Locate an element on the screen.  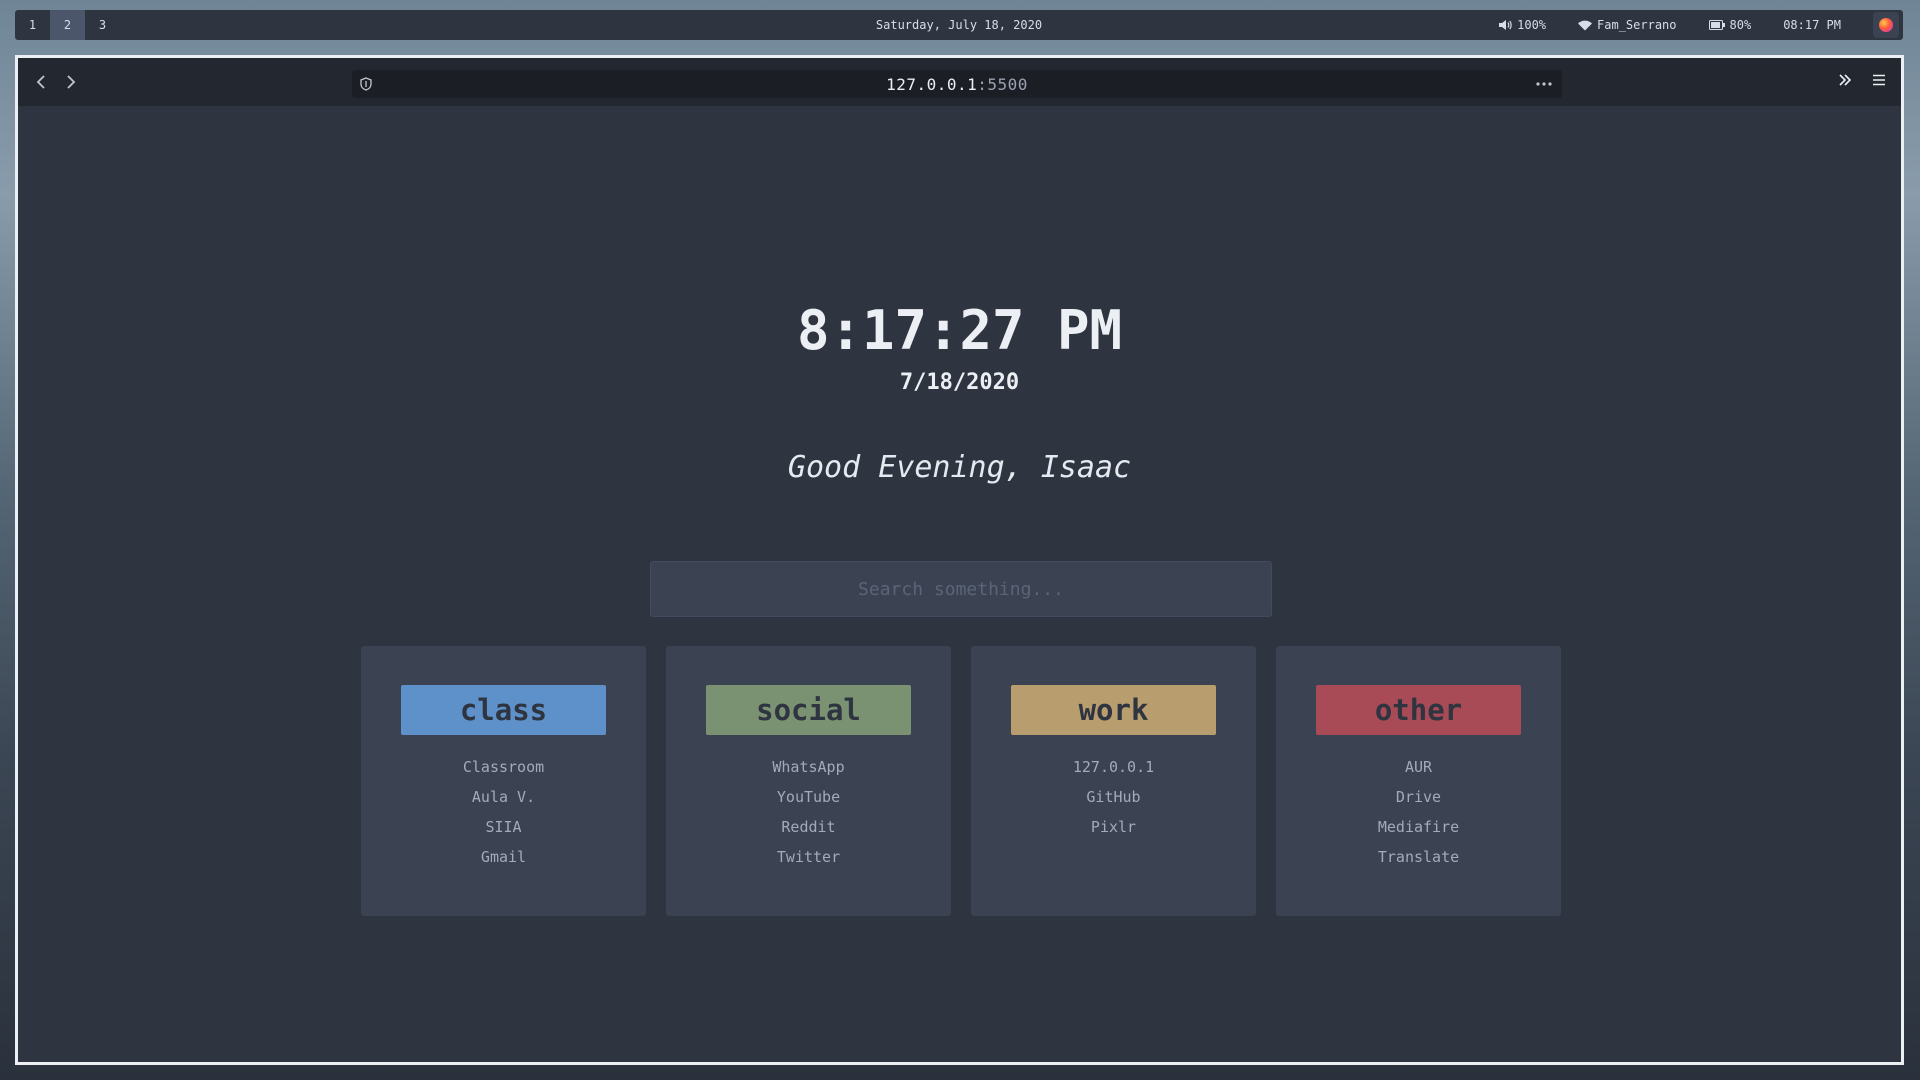
app-logo-icon is located at coordinates (1886, 25).